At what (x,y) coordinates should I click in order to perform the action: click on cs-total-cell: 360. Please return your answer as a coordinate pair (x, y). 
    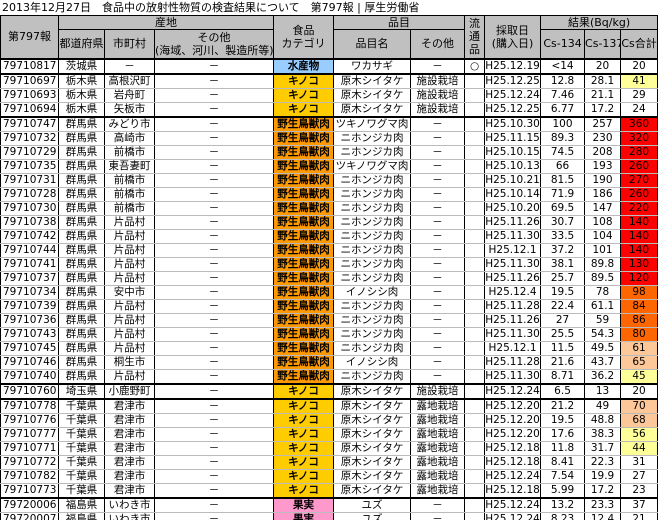
    Looking at the image, I should click on (639, 123).